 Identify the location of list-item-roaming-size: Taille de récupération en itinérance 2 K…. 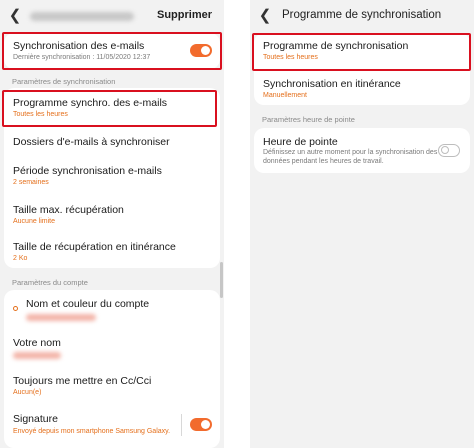
(112, 251).